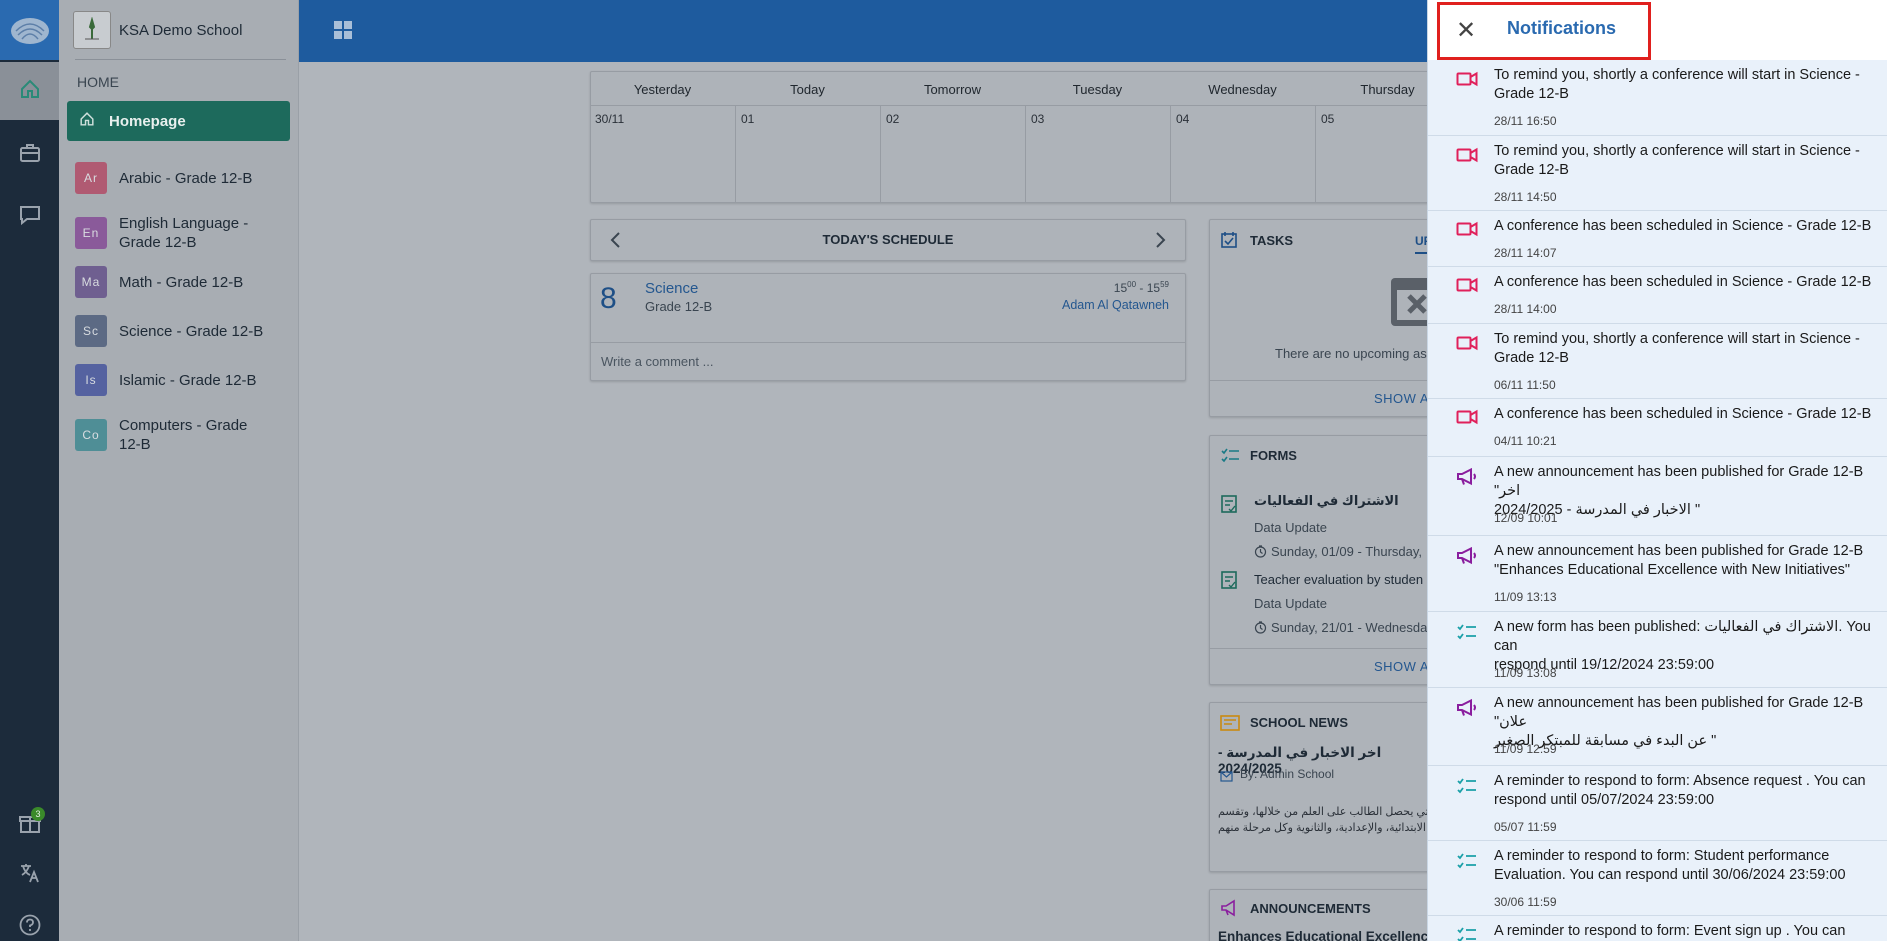 The width and height of the screenshot is (1887, 941). I want to click on sidebar-item-label: Homepage, so click(147, 121).